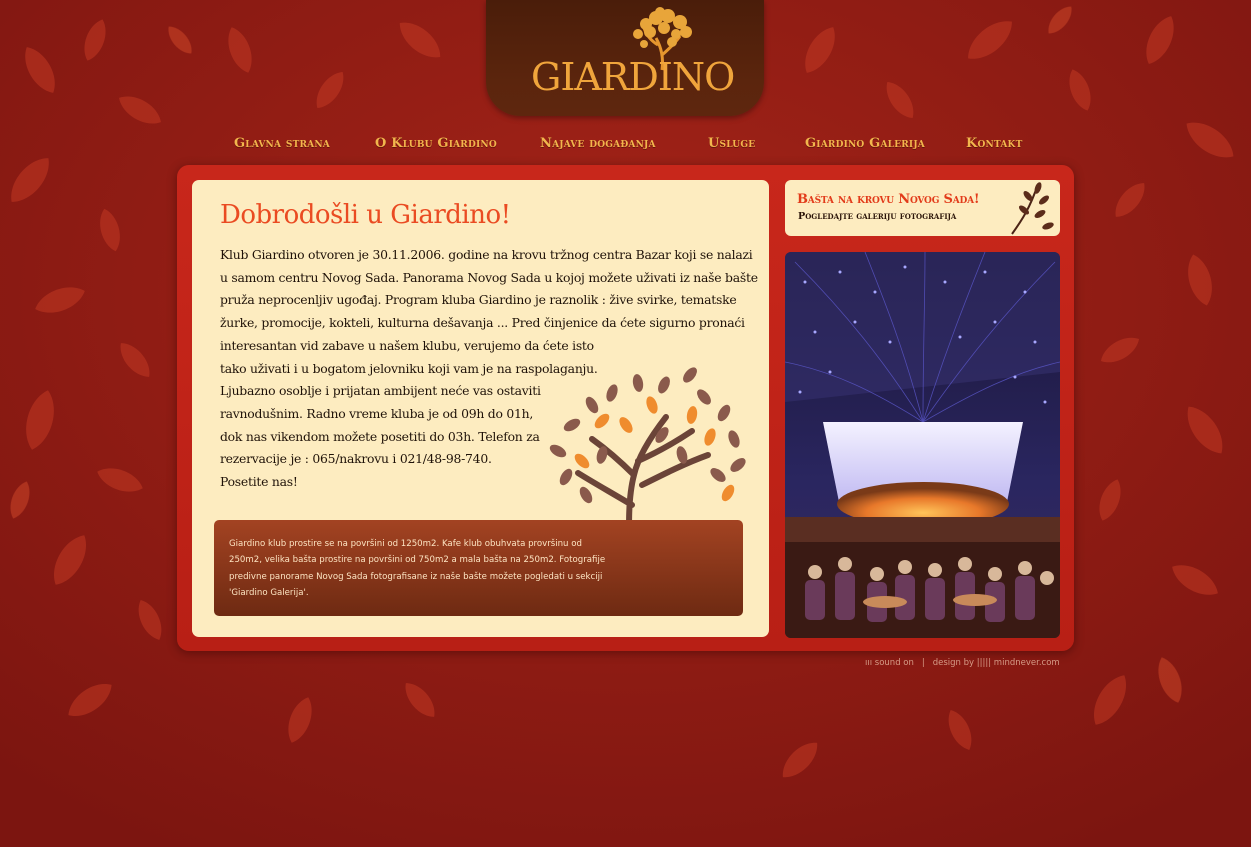 The image size is (1251, 847). What do you see at coordinates (1032, 208) in the screenshot?
I see `branch-icon` at bounding box center [1032, 208].